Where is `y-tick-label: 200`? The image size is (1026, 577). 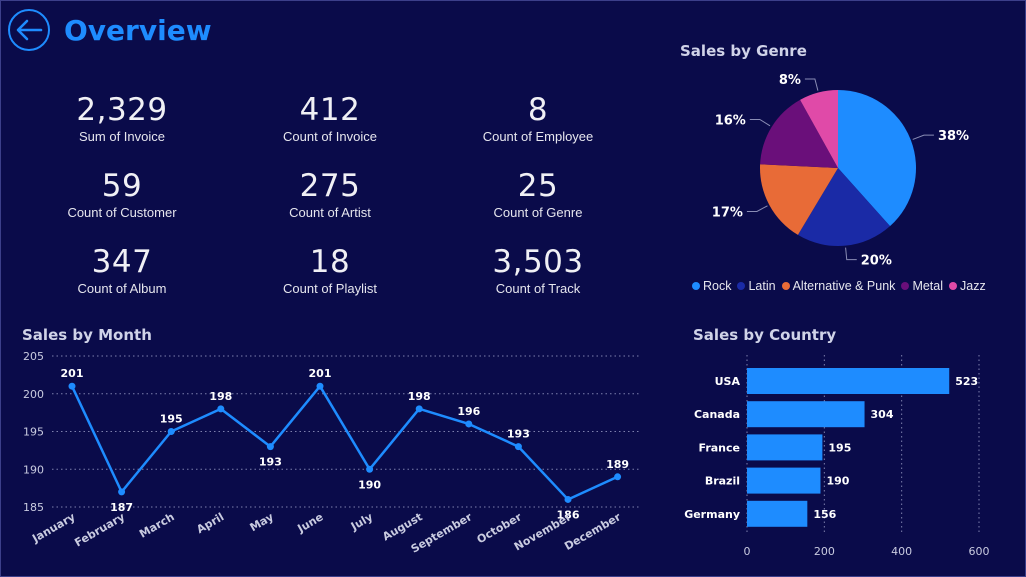 y-tick-label: 200 is located at coordinates (33, 394).